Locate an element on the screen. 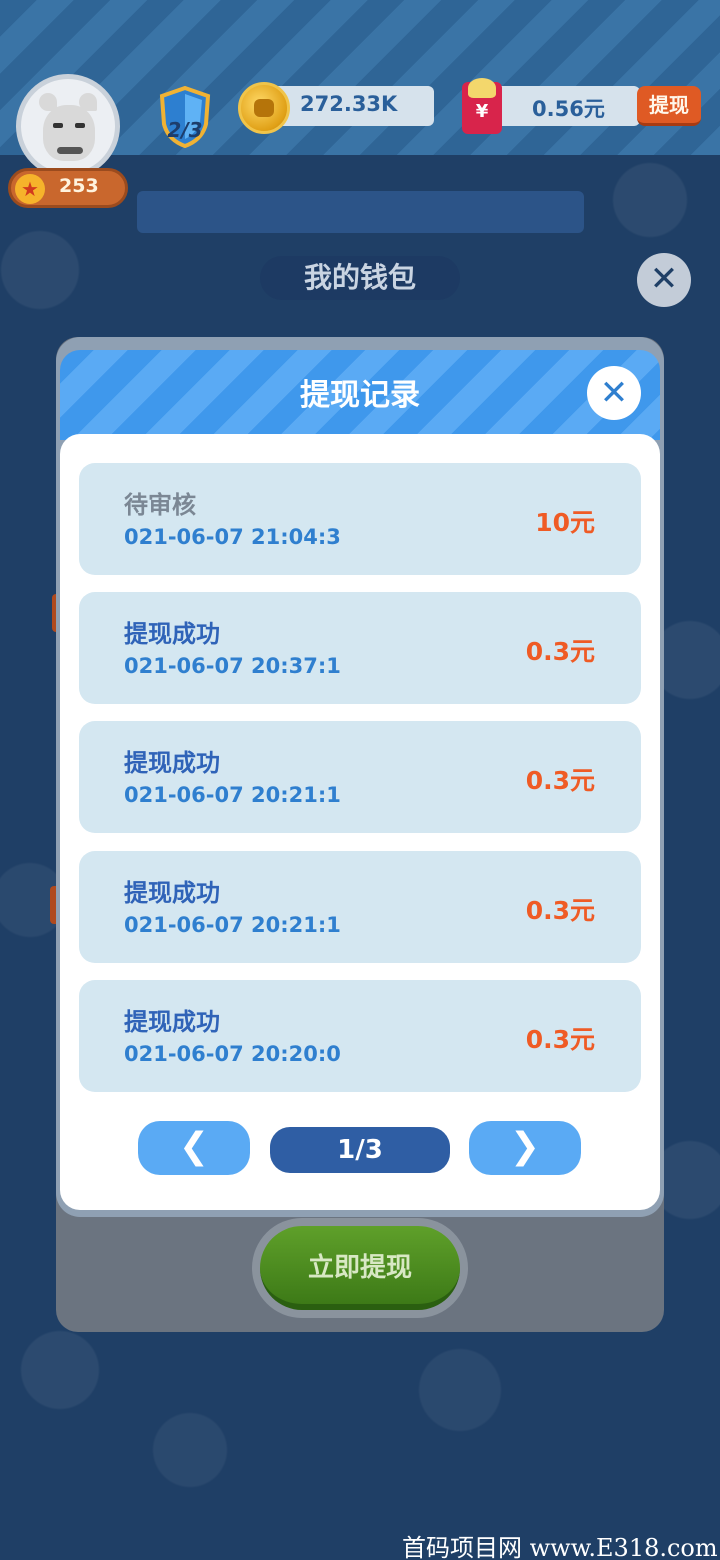  notice-bar is located at coordinates (360, 212).